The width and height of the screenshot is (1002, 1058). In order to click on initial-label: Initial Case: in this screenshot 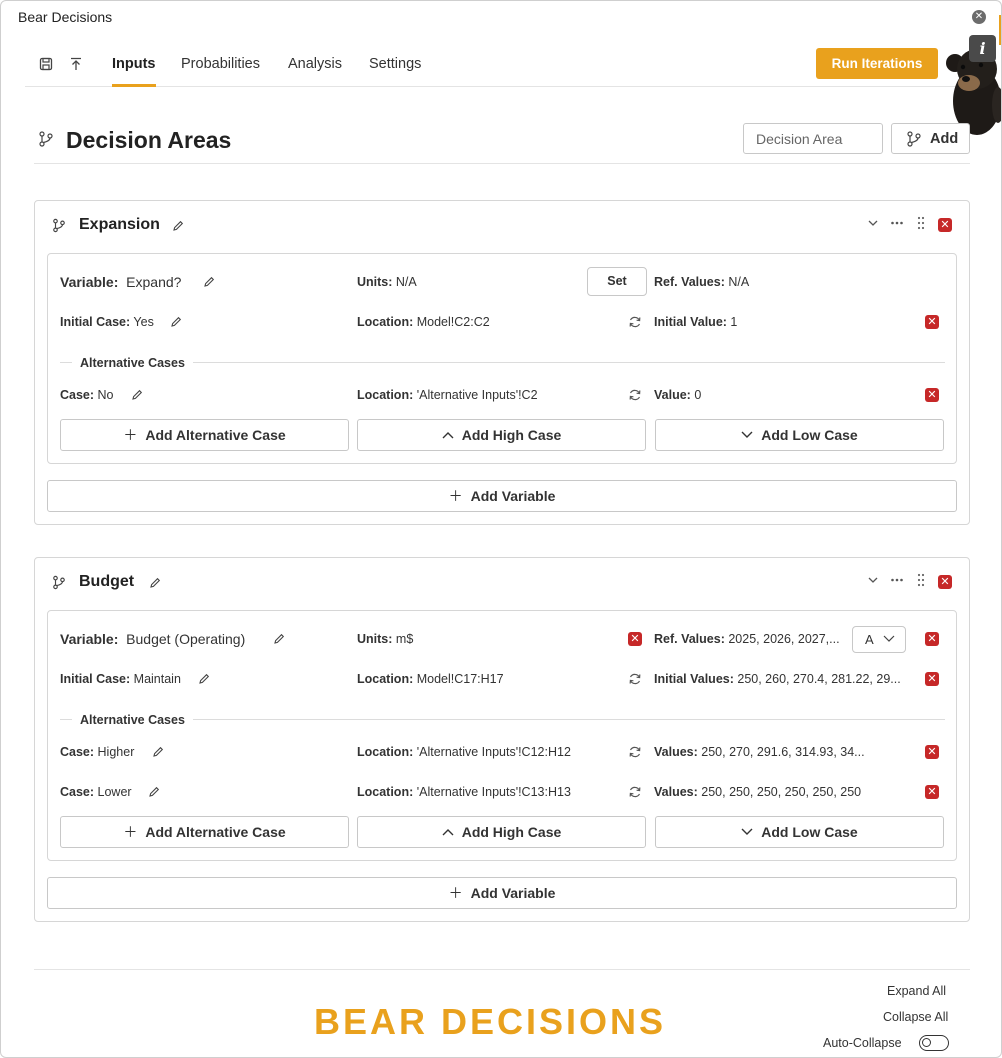, I will do `click(95, 679)`.